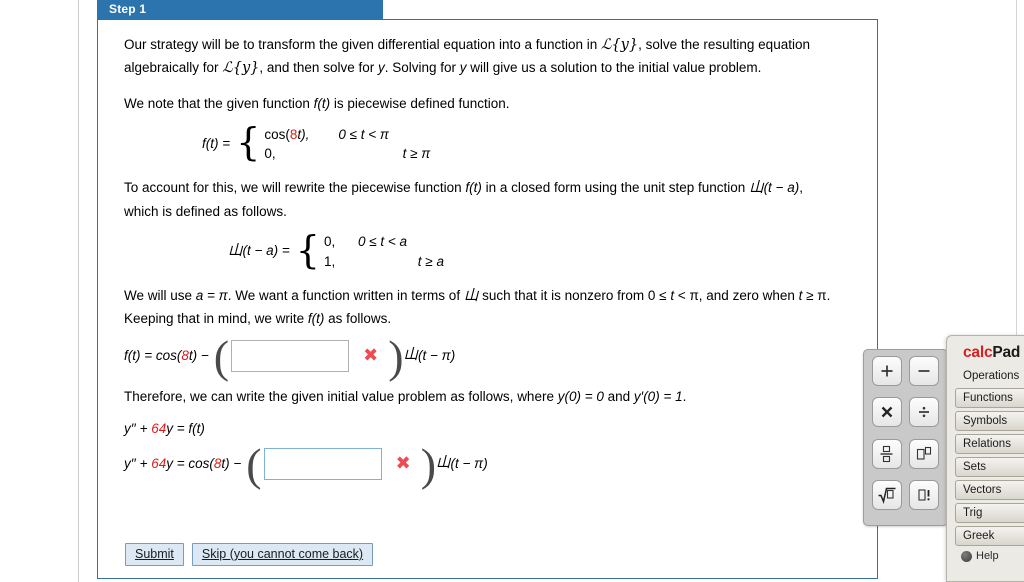 The height and width of the screenshot is (582, 1024). I want to click on action-button-row: Submit Skip (you cannot come back), so click(249, 554).